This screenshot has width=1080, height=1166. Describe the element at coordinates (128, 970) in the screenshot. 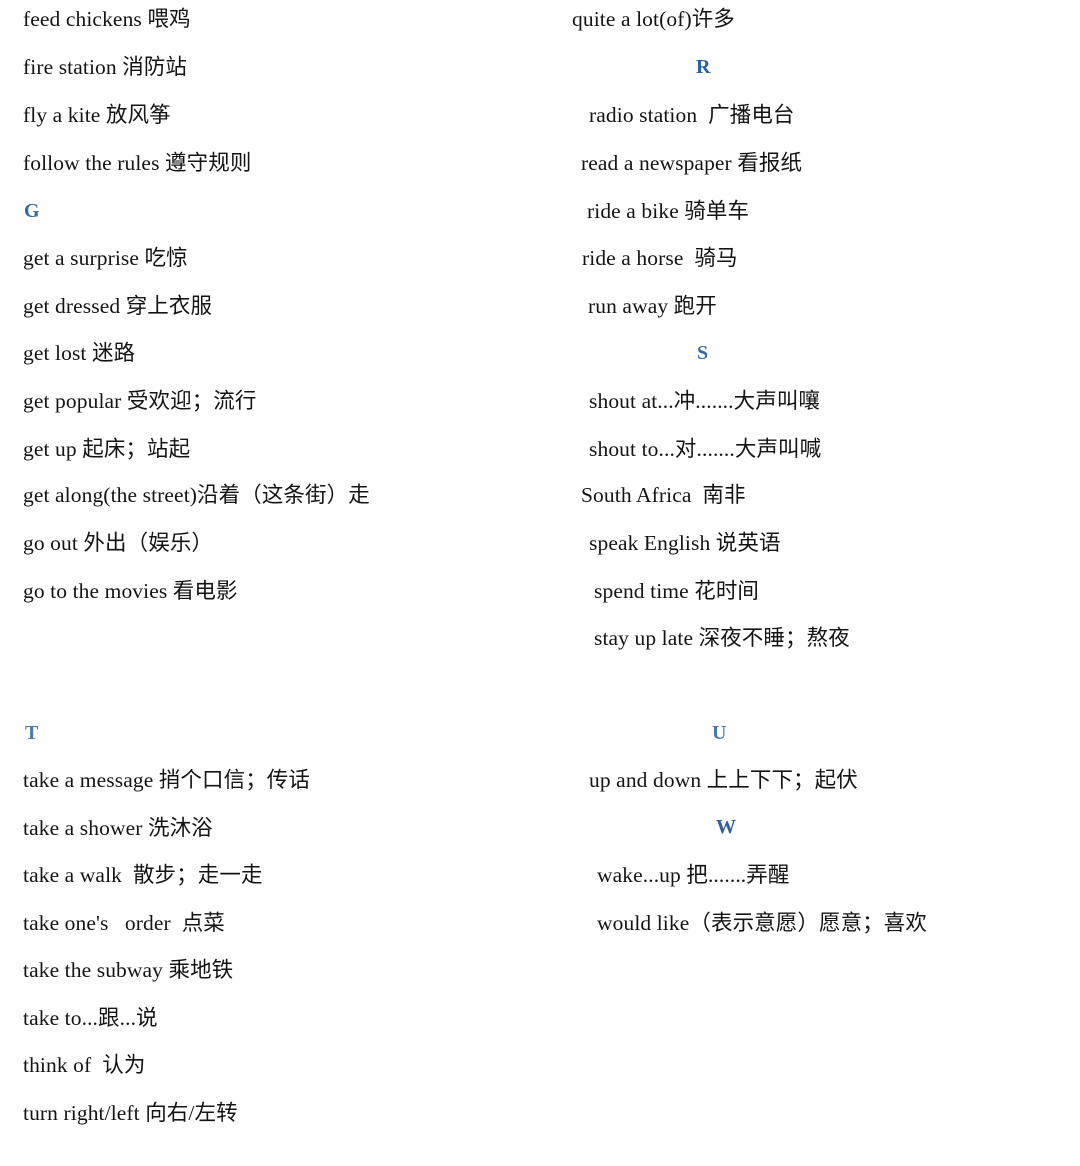

I see `vocab-entry: take the subway 乘地铁` at that location.